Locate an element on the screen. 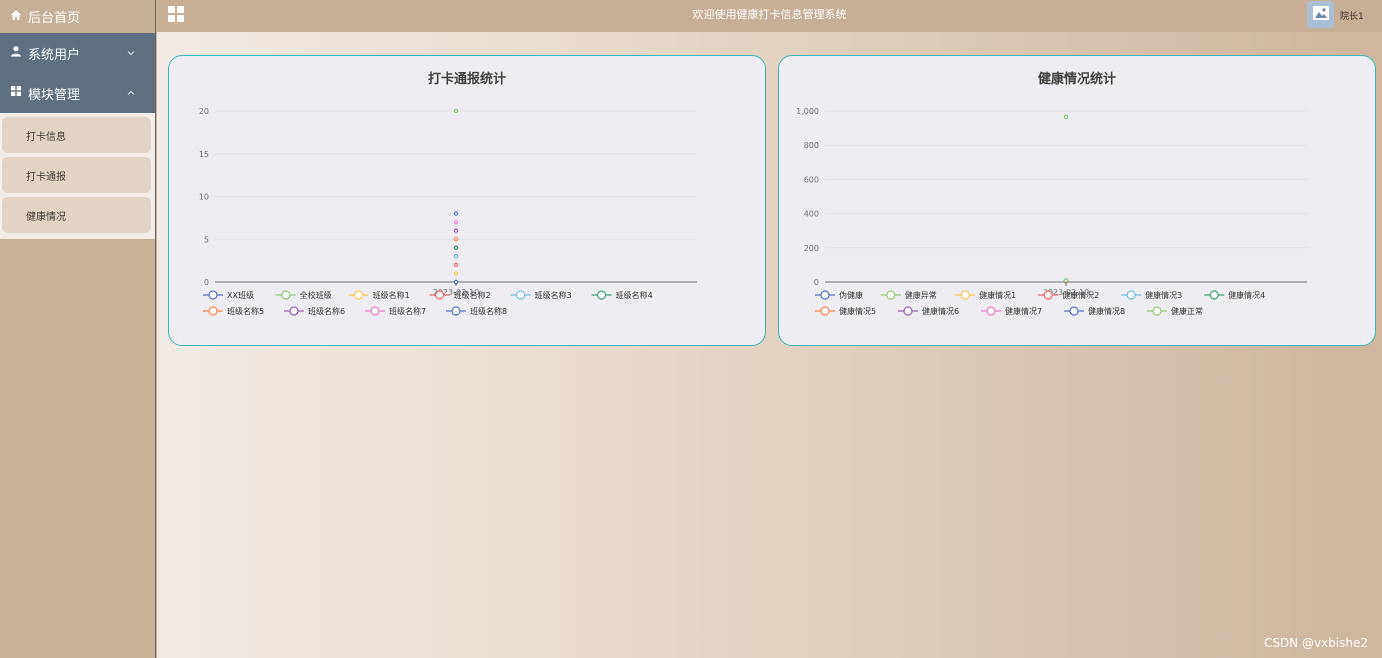 This screenshot has width=1382, height=658. legend-item: 班级名称8 is located at coordinates (476, 311).